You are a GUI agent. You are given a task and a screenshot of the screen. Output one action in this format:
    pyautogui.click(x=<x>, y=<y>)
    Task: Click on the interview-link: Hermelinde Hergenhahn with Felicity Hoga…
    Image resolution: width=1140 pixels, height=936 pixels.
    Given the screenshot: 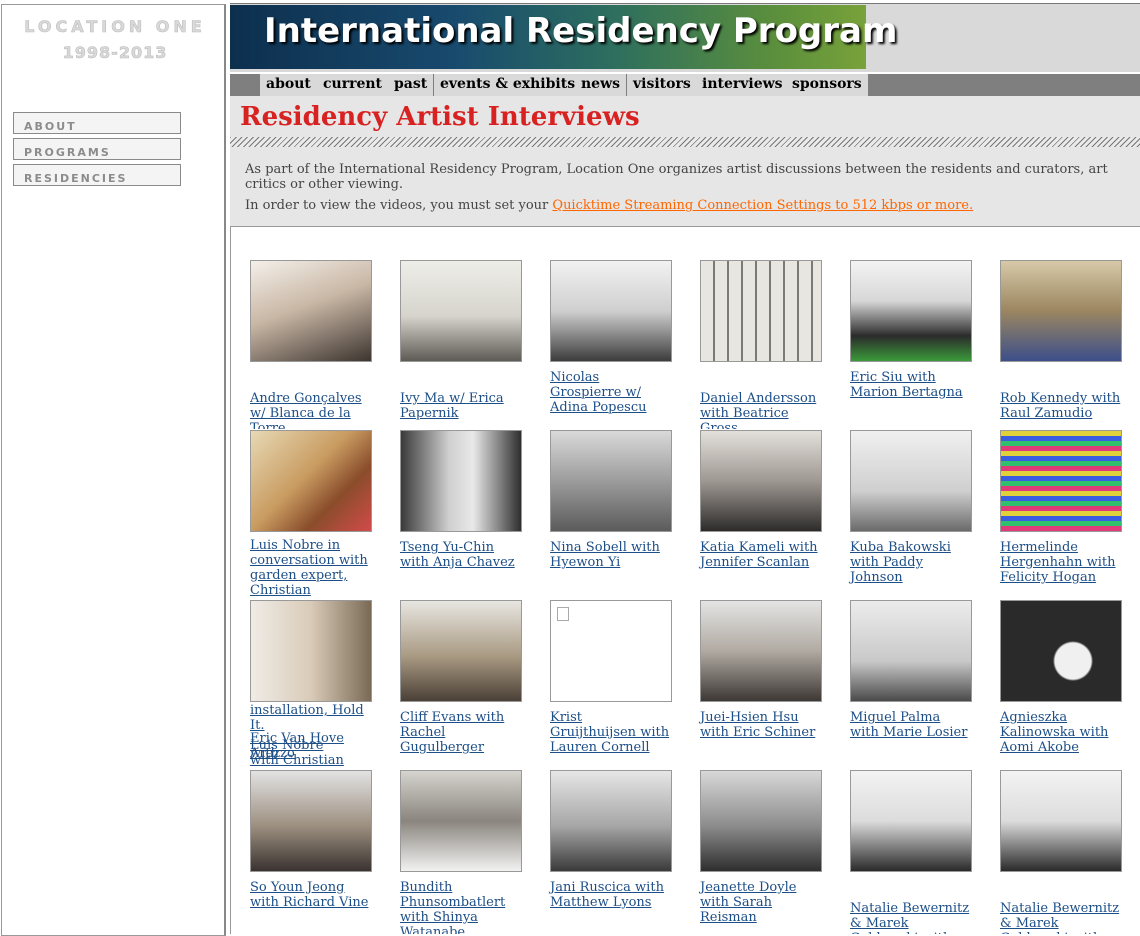 What is the action you would take?
    pyautogui.click(x=1061, y=562)
    